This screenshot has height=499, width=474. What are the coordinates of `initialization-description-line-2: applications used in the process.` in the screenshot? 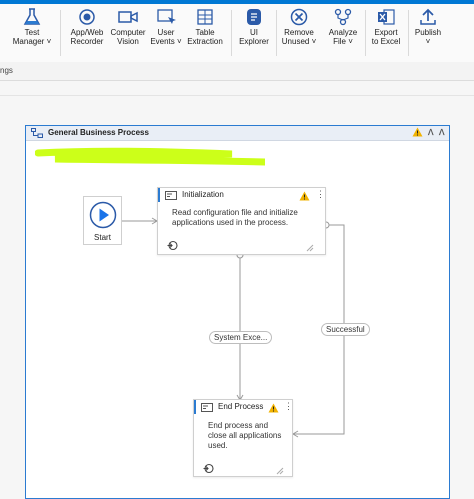 It's located at (230, 222).